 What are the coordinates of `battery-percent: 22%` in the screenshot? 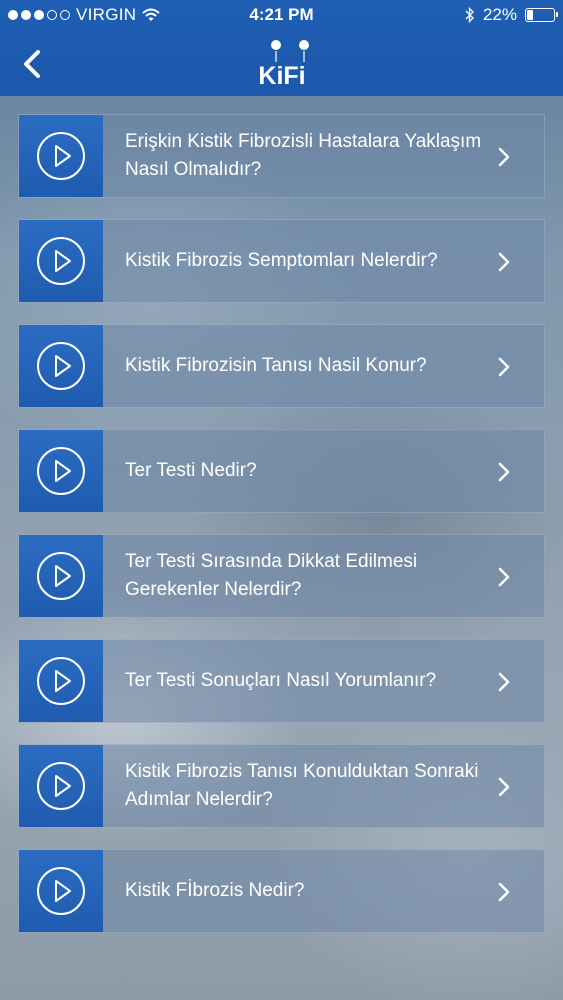 It's located at (499, 14).